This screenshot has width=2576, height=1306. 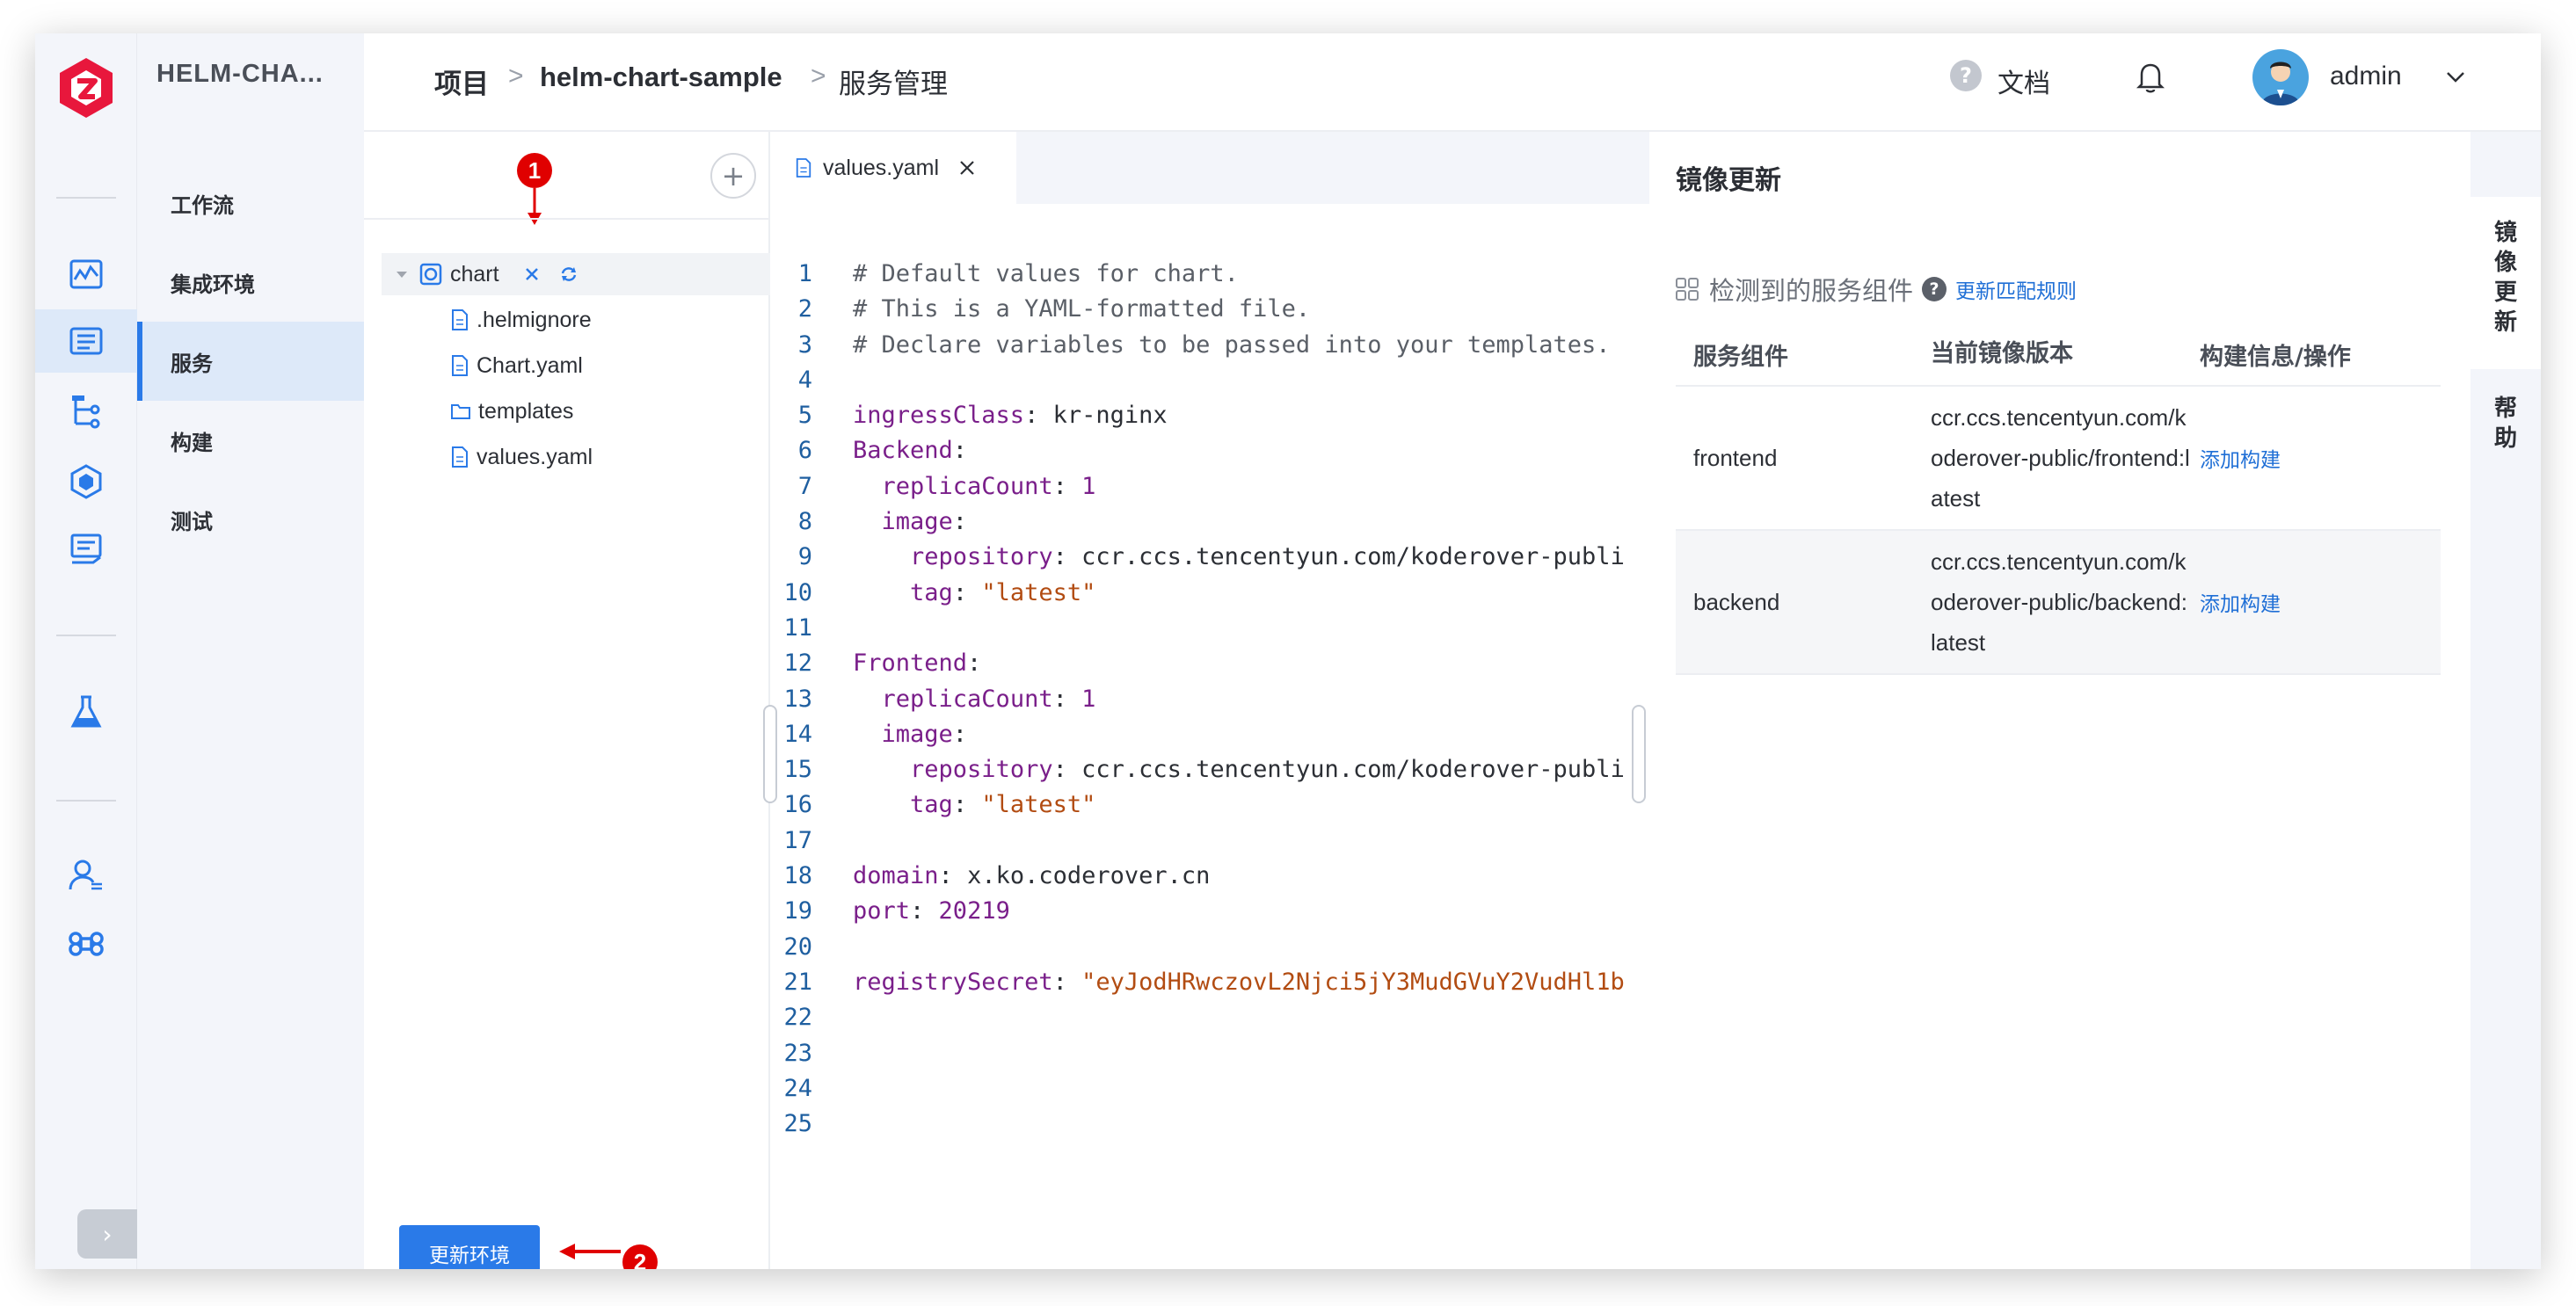 What do you see at coordinates (86, 88) in the screenshot?
I see `logo-icon` at bounding box center [86, 88].